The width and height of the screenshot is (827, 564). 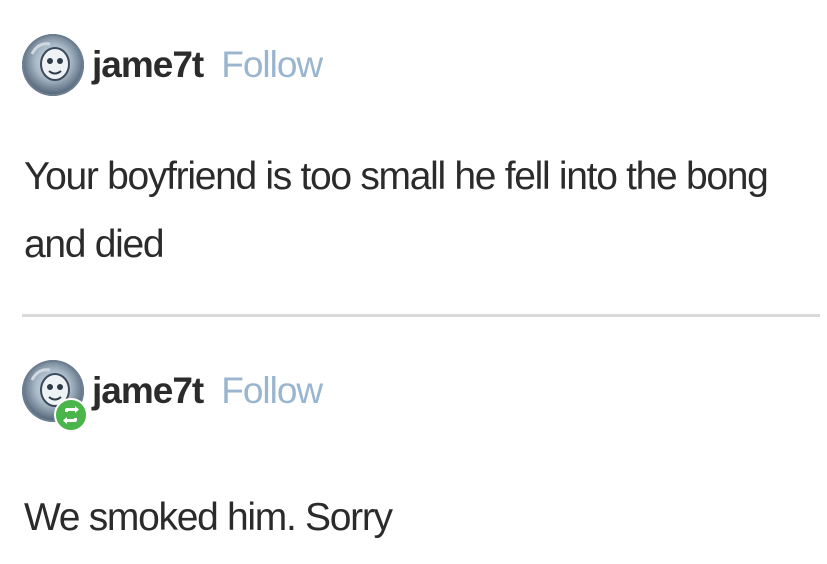 What do you see at coordinates (208, 517) in the screenshot?
I see `post-text: We smoked him. Sorry` at bounding box center [208, 517].